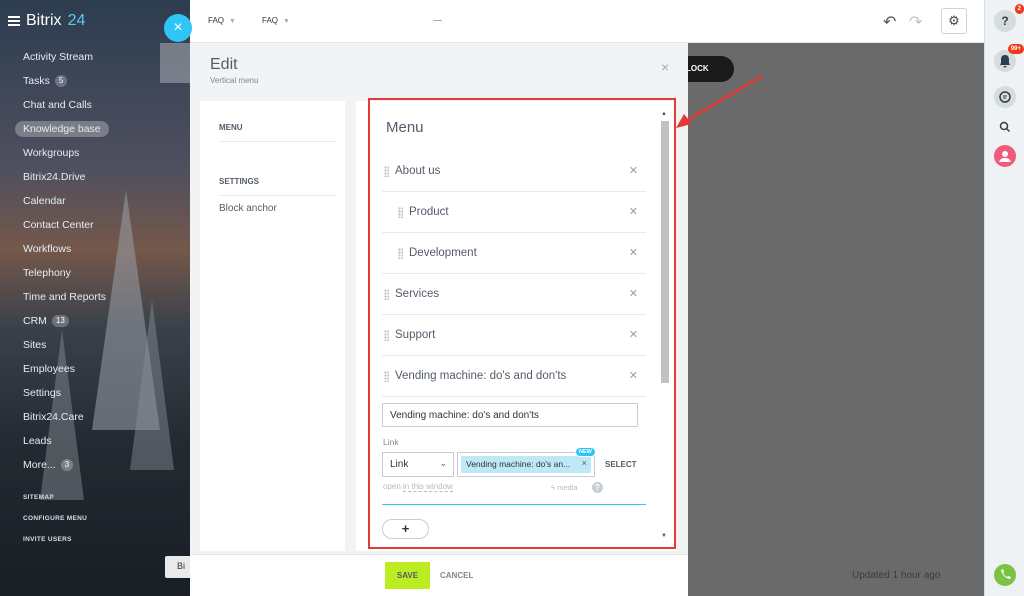 The image size is (1024, 596). I want to click on dialog-title: Edit, so click(224, 64).